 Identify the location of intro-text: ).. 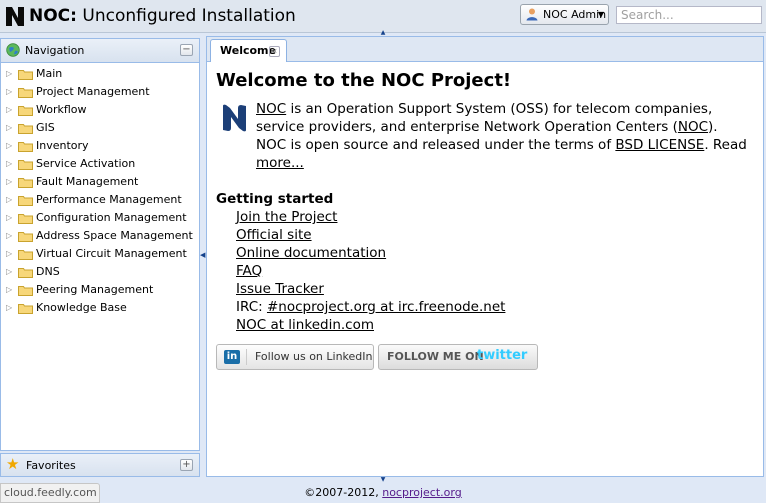
(713, 127).